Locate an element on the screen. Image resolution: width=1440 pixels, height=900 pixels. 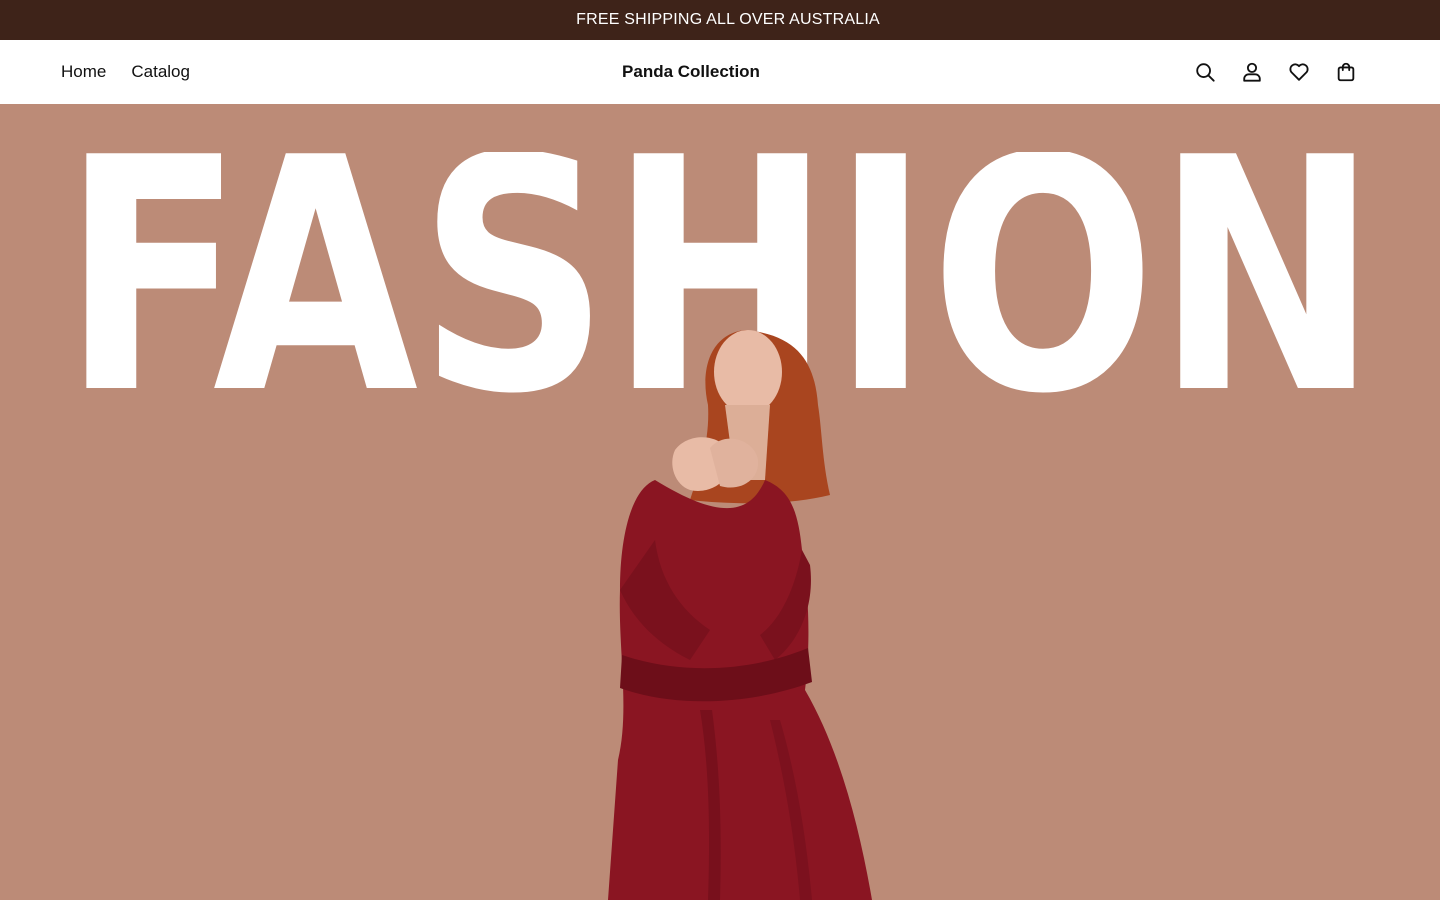
announcement-bar: FREE SHIPPING ALL OVER AUSTRALIA is located at coordinates (720, 20).